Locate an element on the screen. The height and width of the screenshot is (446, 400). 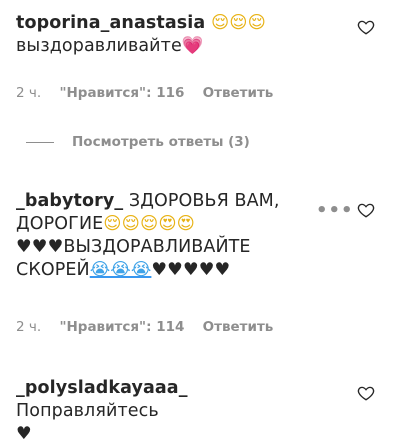
comment-text: ВЫЗДОРАВЛИВАЙТЕ is located at coordinates (157, 247).